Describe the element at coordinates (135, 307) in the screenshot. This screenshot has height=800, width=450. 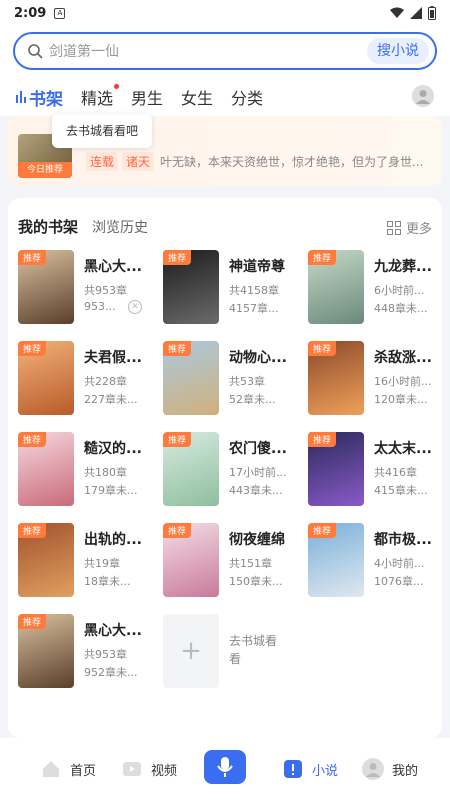
I see `close-icon: ✕` at that location.